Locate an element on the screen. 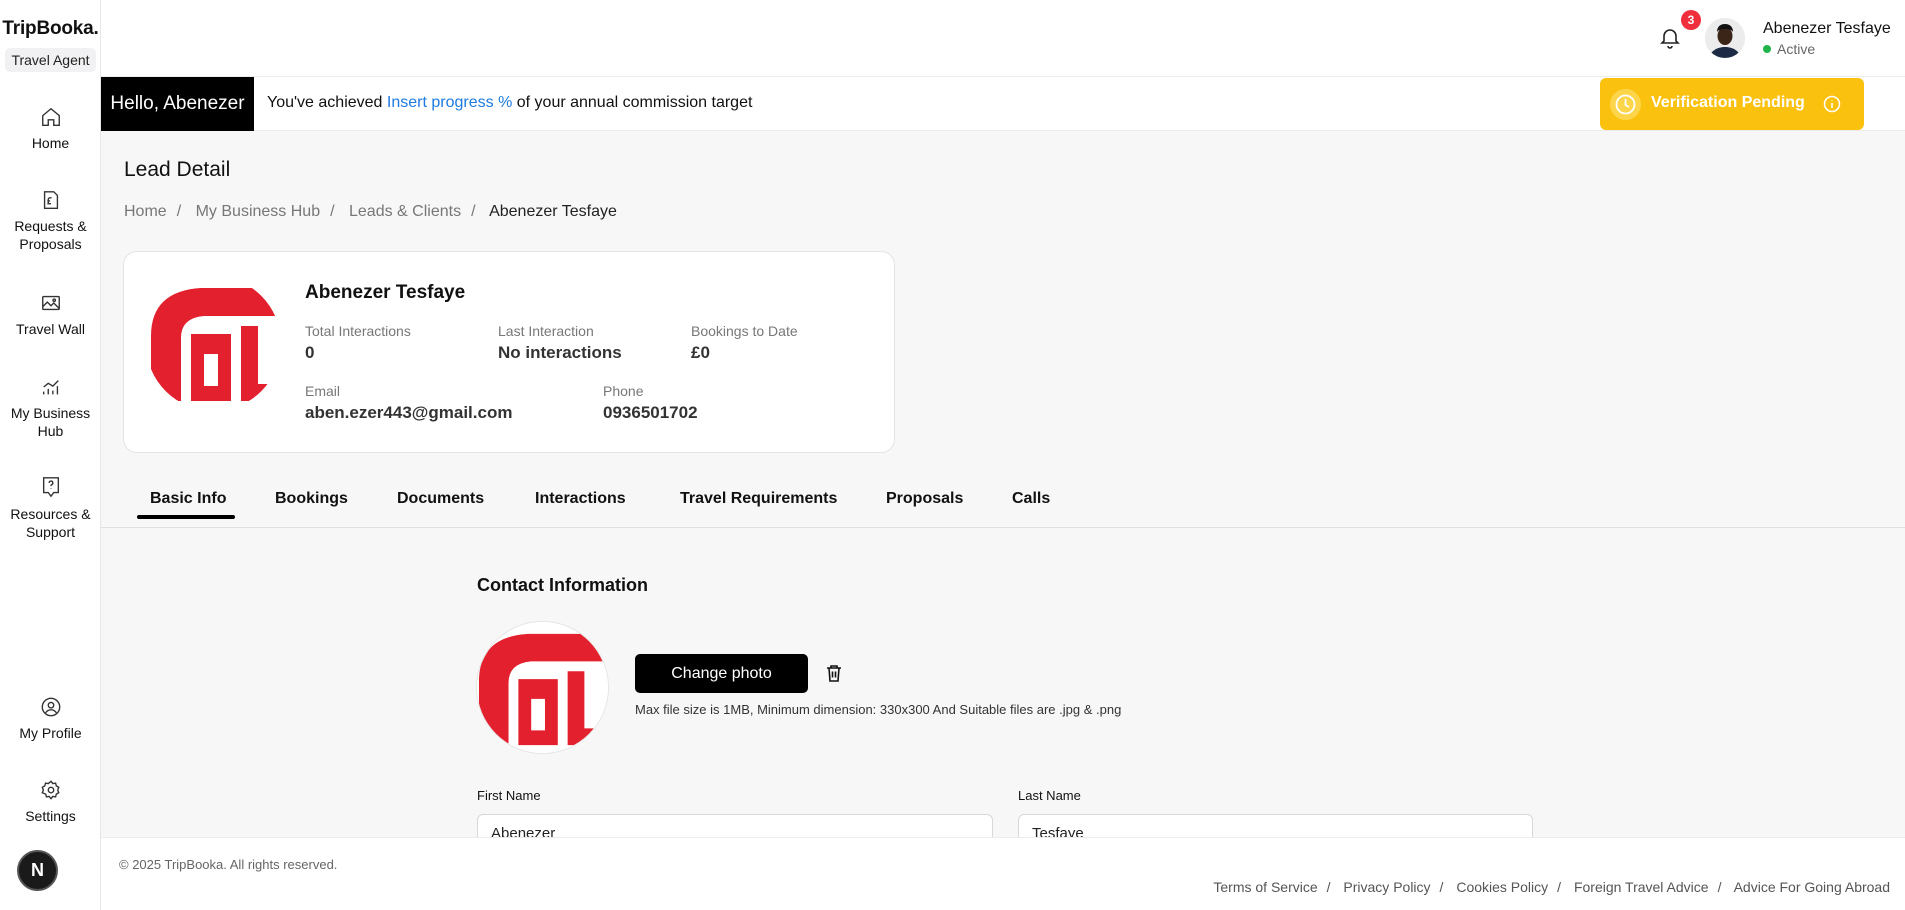 Image resolution: width=1905 pixels, height=910 pixels. last-interaction-stat: Last Interaction No interactions is located at coordinates (560, 343).